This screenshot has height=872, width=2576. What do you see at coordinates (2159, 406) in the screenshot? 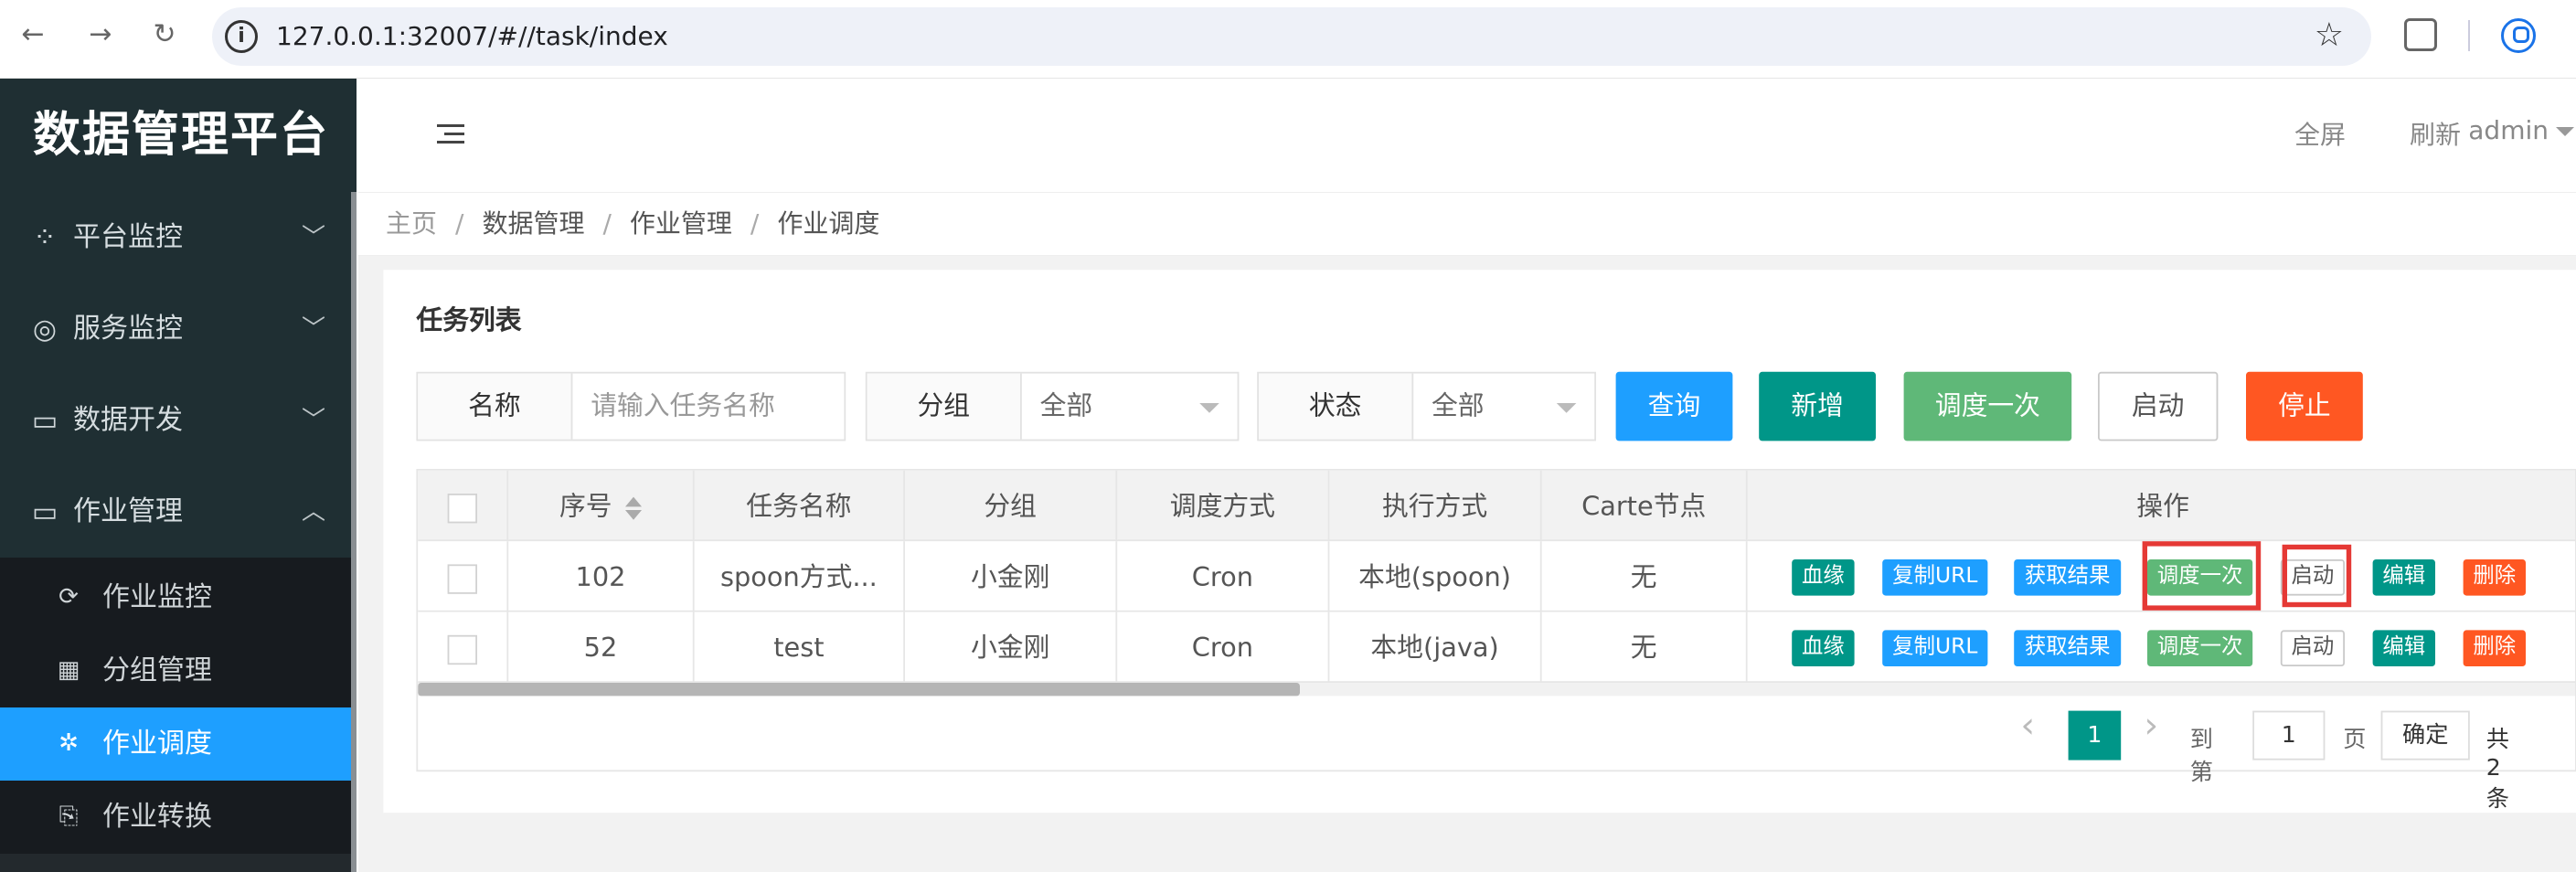
I see `start-button: 启动` at bounding box center [2159, 406].